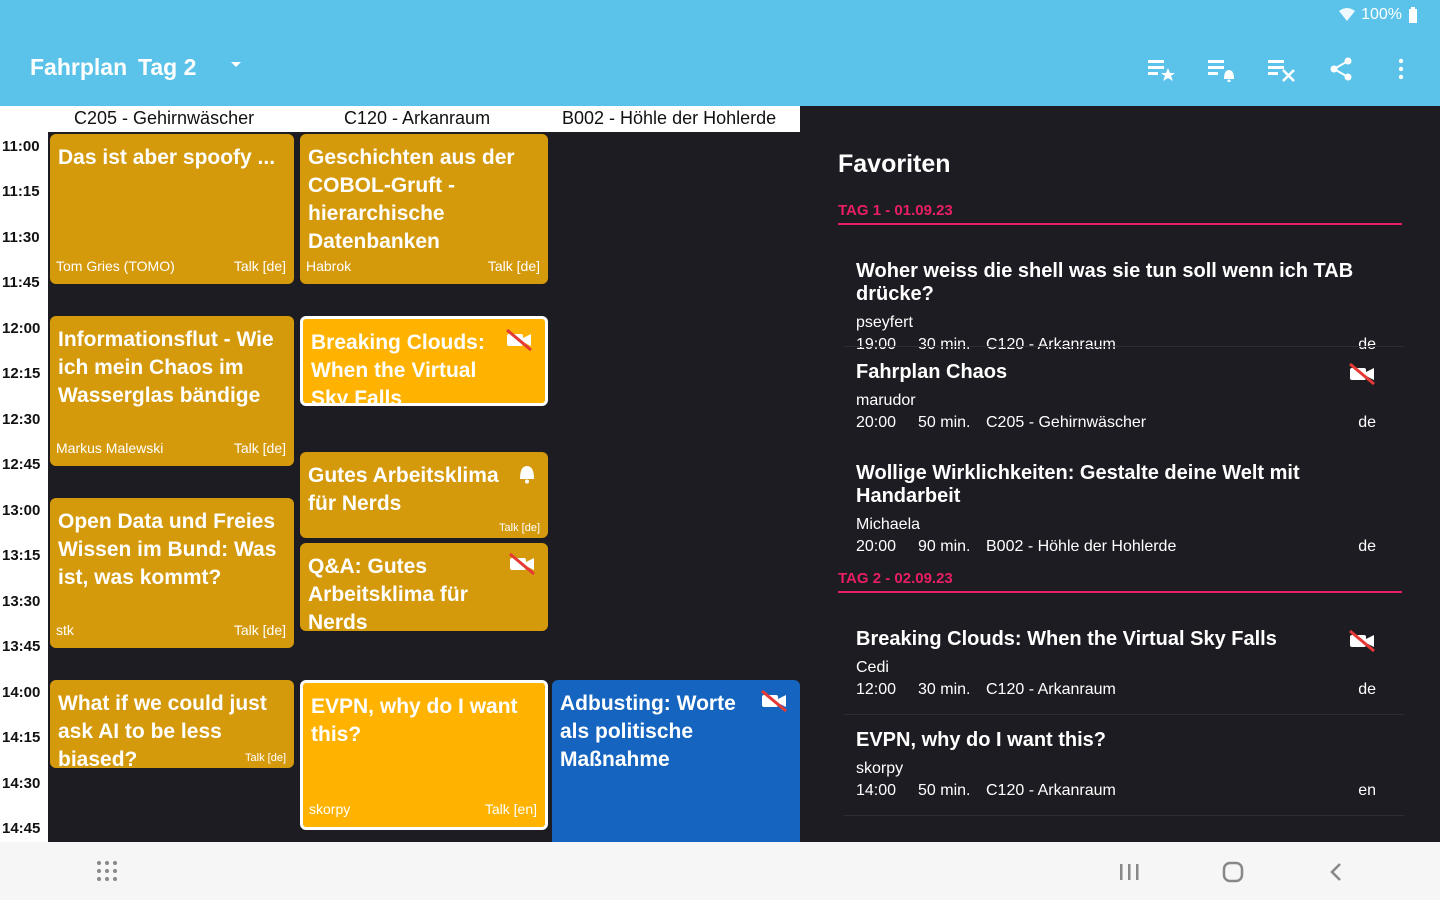 The height and width of the screenshot is (900, 1440). What do you see at coordinates (1066, 422) in the screenshot?
I see `favorite-room: C205 - Gehirnwäscher` at bounding box center [1066, 422].